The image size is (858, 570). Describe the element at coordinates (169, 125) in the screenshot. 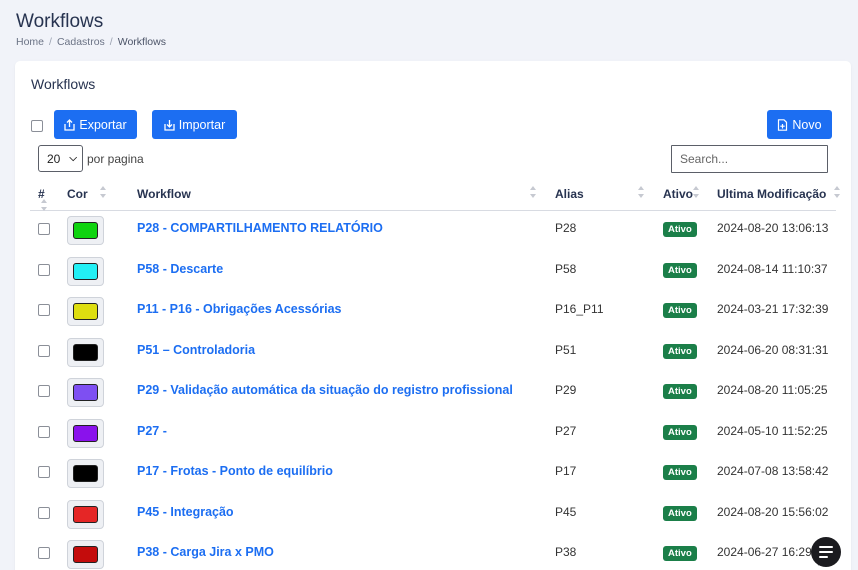

I see `download-icon` at that location.